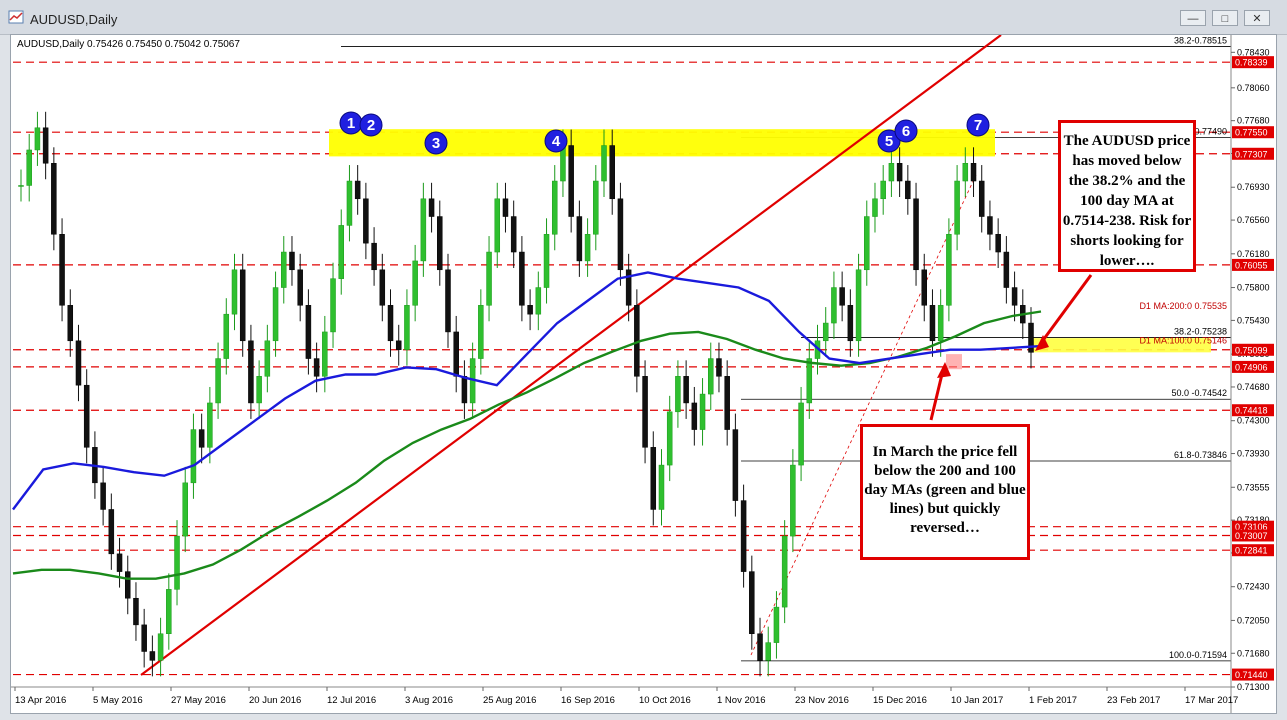 This screenshot has width=1287, height=720. I want to click on title-bar: AUDUSD,Daily — □ ✕, so click(643, 17).